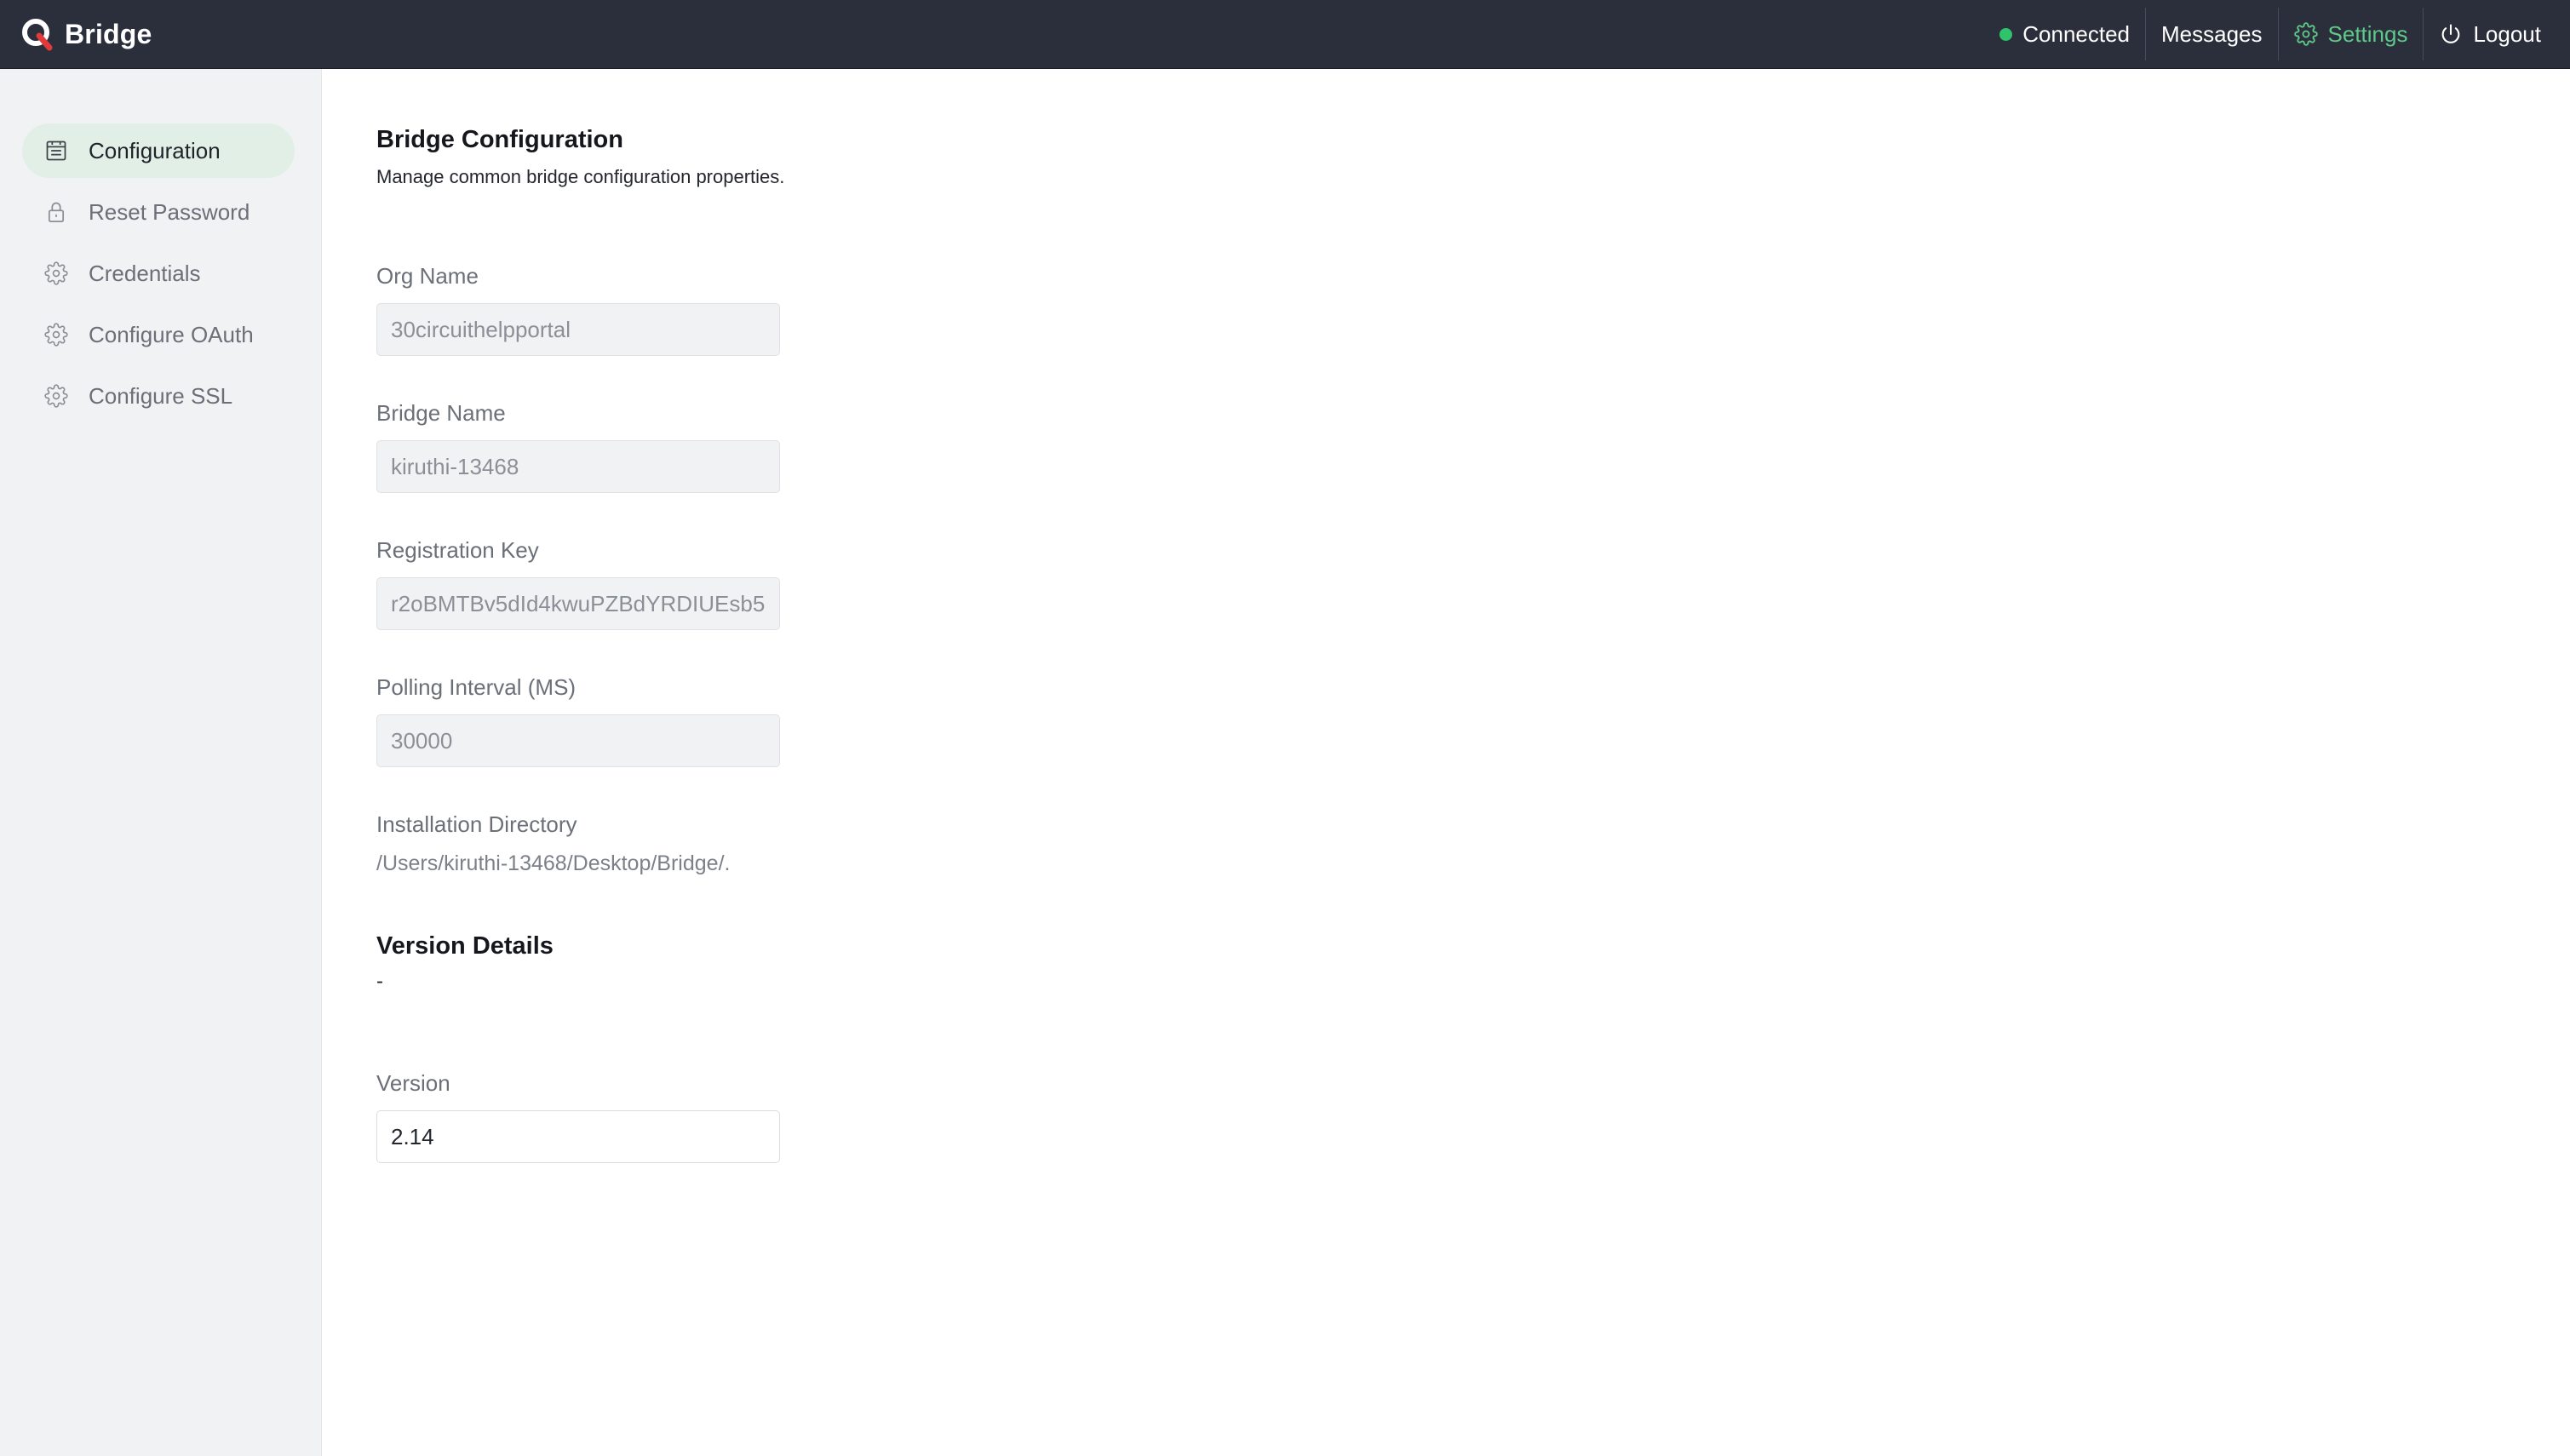 This screenshot has width=2570, height=1456. What do you see at coordinates (161, 395) in the screenshot?
I see `sidebar-item-label: Configure SSL` at bounding box center [161, 395].